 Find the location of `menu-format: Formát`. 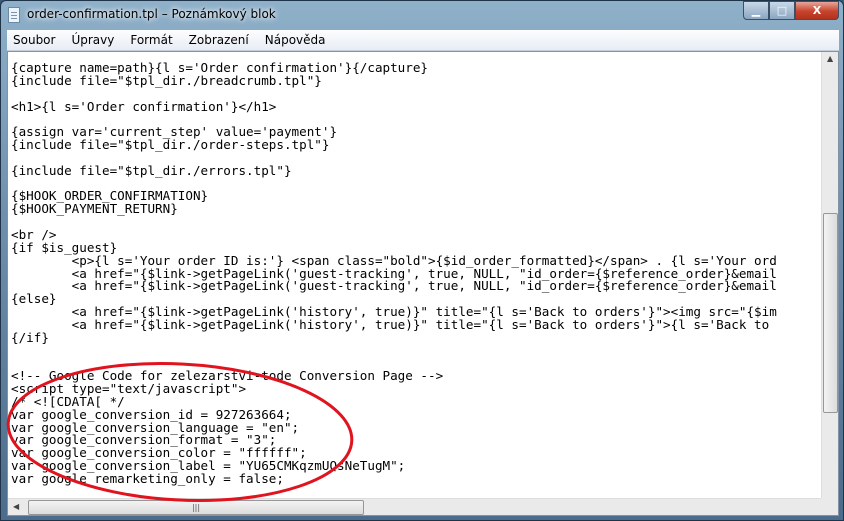

menu-format: Formát is located at coordinates (151, 40).